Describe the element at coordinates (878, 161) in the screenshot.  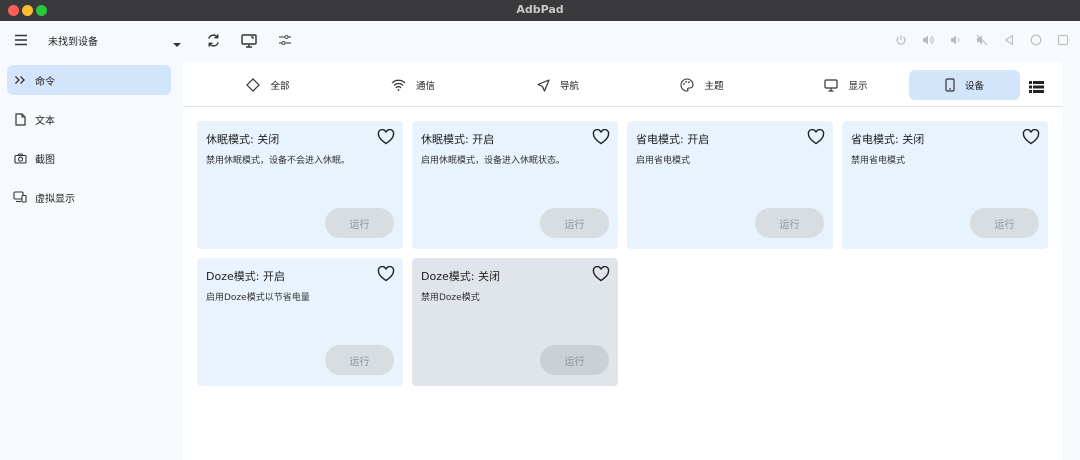
I see `card-description: 禁用省电模式` at that location.